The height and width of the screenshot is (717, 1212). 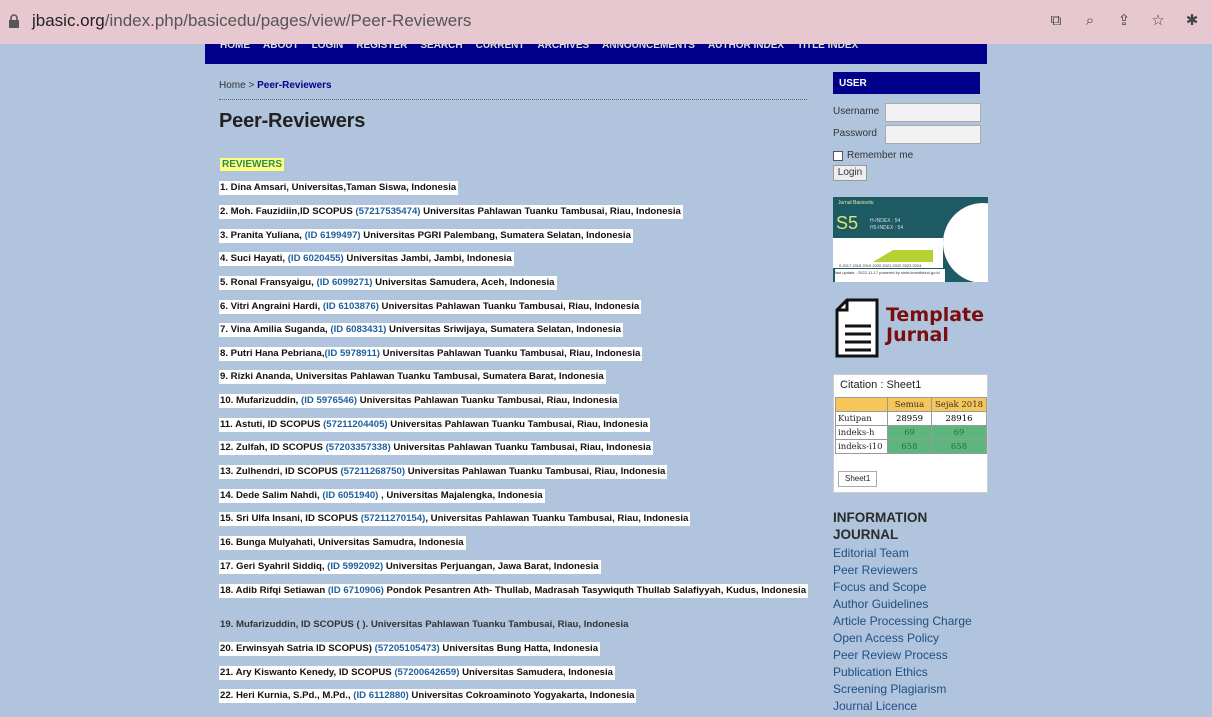 I want to click on nav-item: TITLE INDEX, so click(x=827, y=47).